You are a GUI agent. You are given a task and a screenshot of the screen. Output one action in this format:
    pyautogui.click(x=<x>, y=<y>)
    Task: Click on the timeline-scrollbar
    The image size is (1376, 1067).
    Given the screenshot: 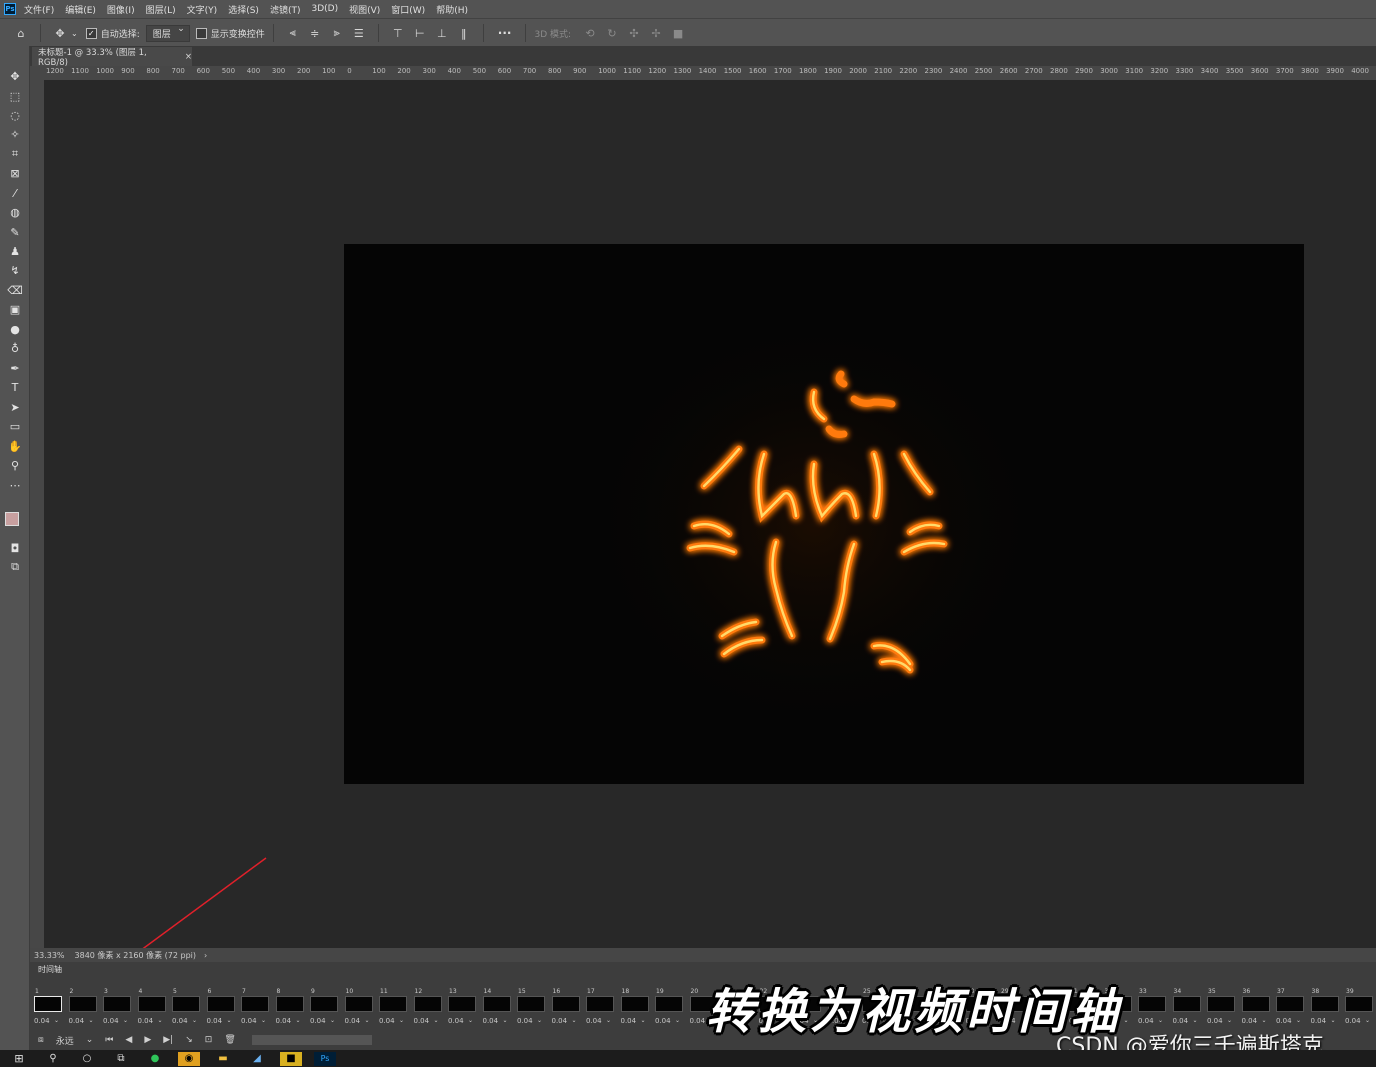 What is the action you would take?
    pyautogui.click(x=311, y=1040)
    